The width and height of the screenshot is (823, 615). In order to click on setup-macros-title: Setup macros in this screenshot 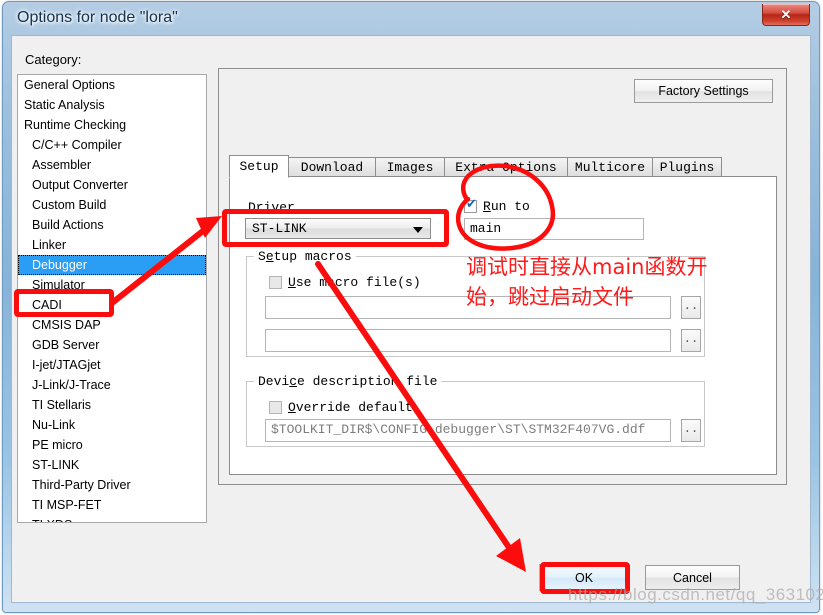, I will do `click(305, 256)`.